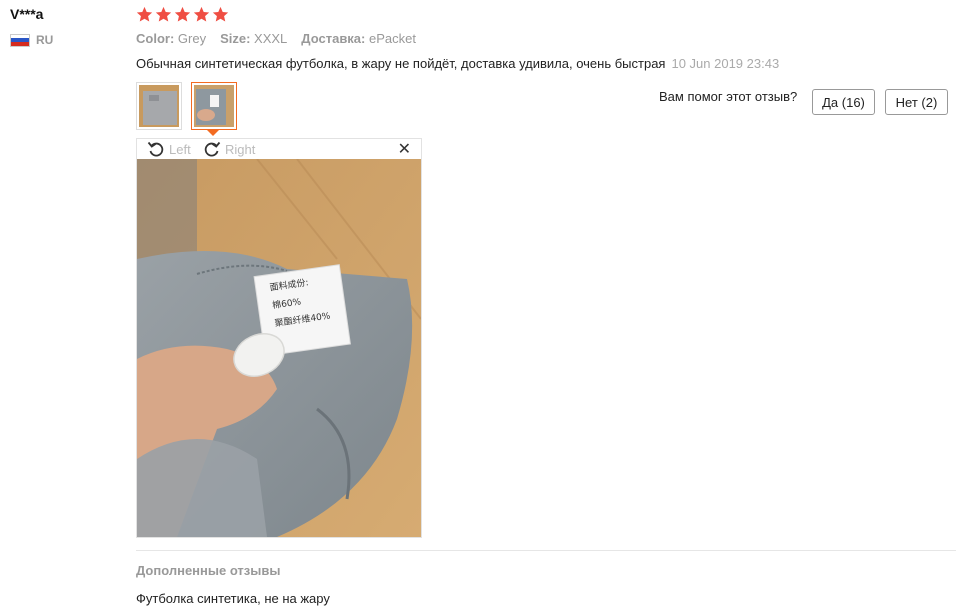 The width and height of the screenshot is (961, 616). What do you see at coordinates (358, 38) in the screenshot?
I see `attr-shipping: Доставка: ePacket` at bounding box center [358, 38].